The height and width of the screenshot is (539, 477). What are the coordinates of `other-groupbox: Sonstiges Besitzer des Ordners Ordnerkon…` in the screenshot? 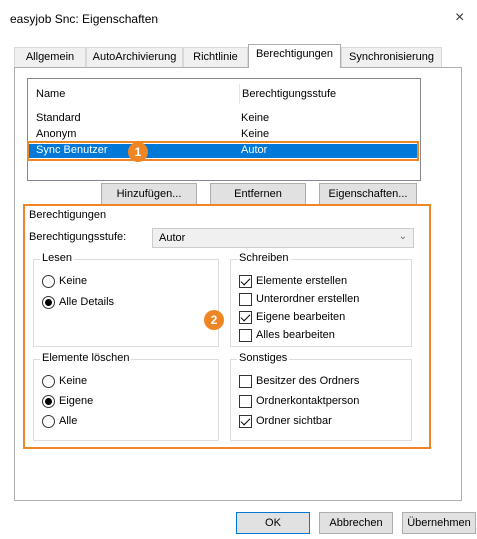 It's located at (321, 396).